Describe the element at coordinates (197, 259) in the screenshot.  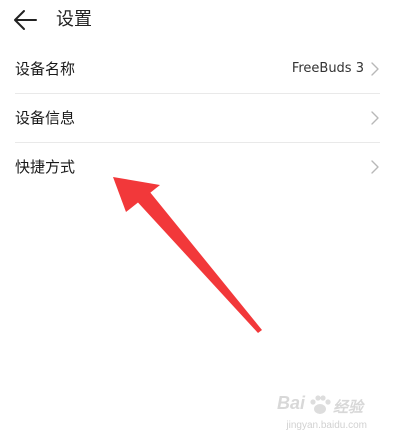
I see `arrow-shaft` at that location.